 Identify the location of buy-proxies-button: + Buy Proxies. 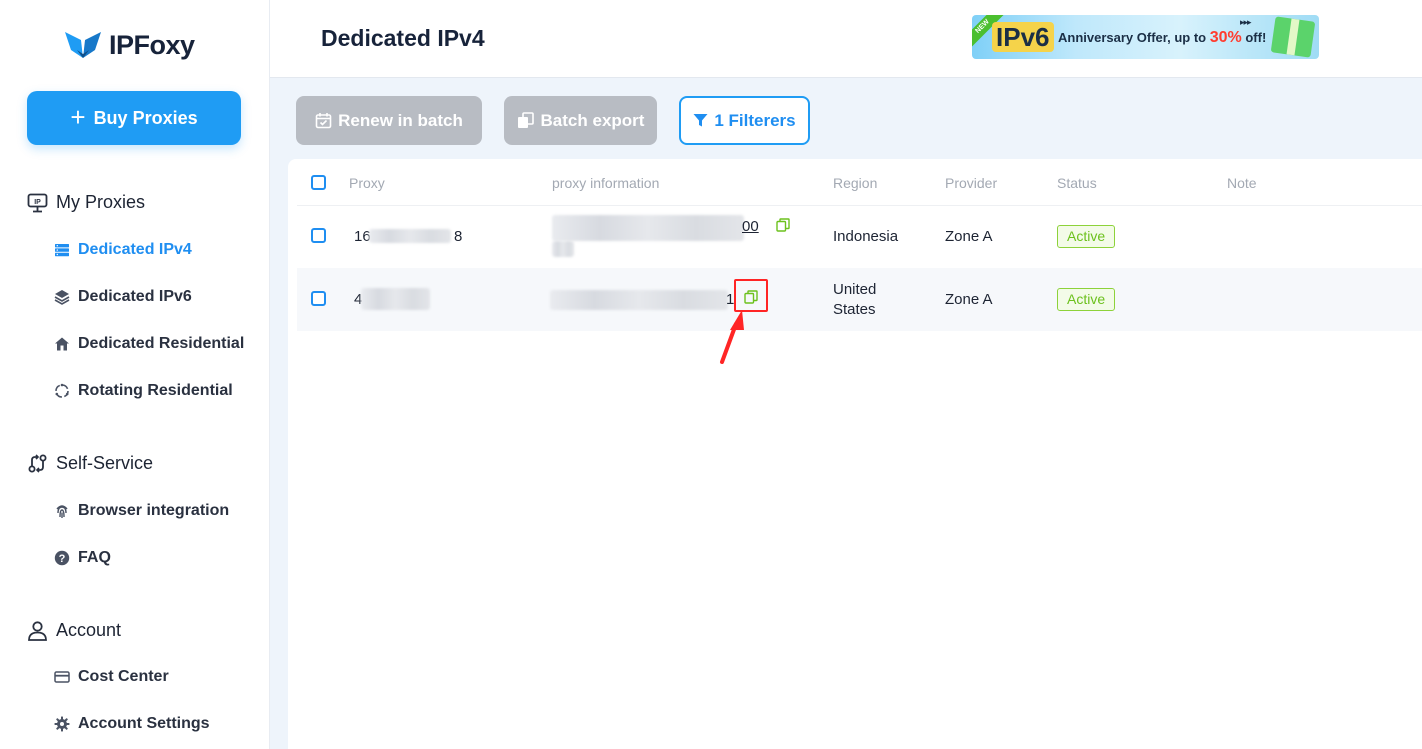
(134, 118).